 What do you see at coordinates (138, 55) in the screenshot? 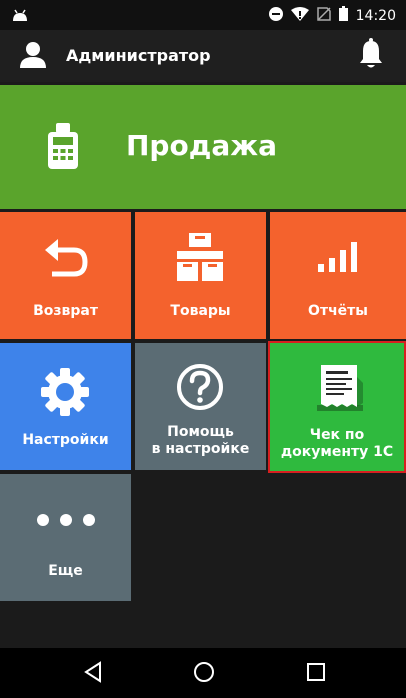
I see `user-name: Администратор` at bounding box center [138, 55].